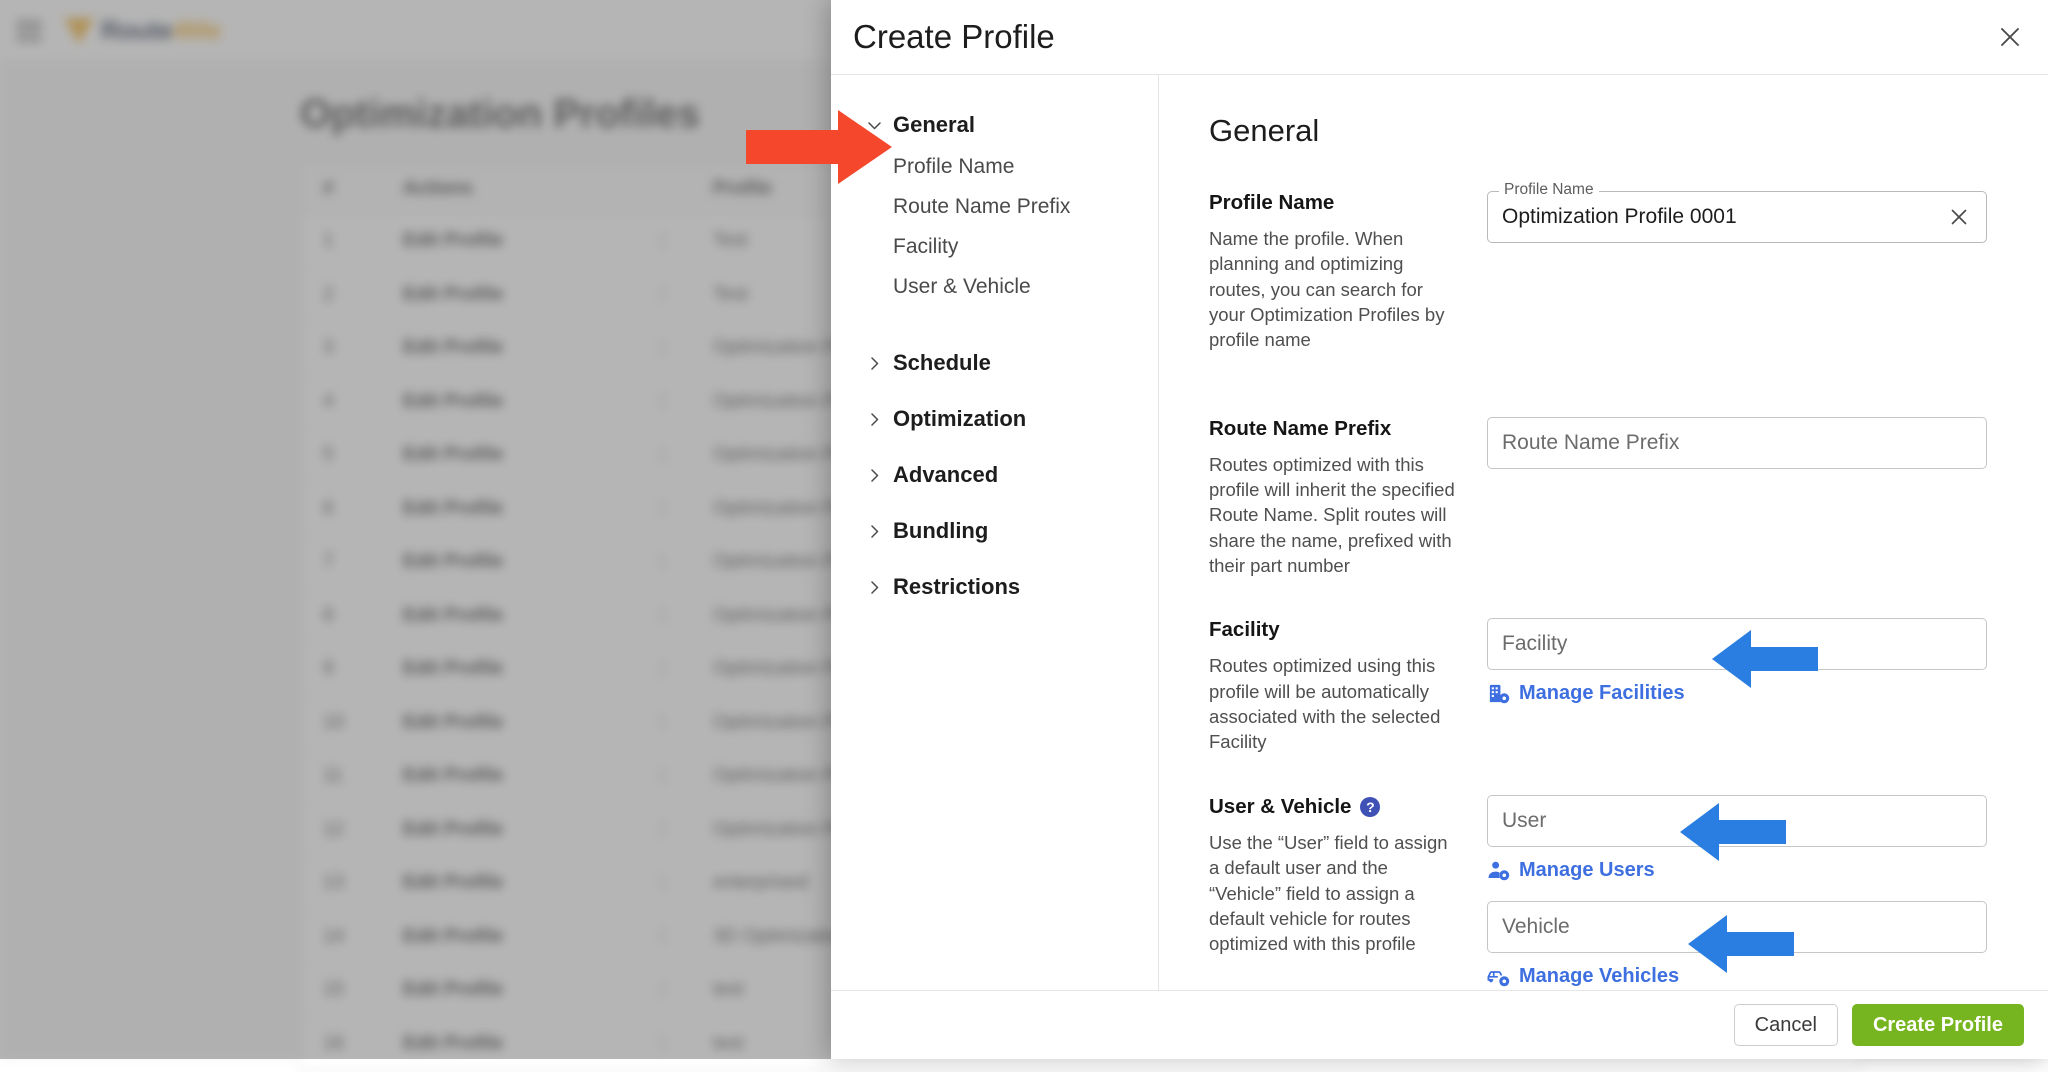 Image resolution: width=2048 pixels, height=1072 pixels. I want to click on vehicle-input-wrapper, so click(1737, 926).